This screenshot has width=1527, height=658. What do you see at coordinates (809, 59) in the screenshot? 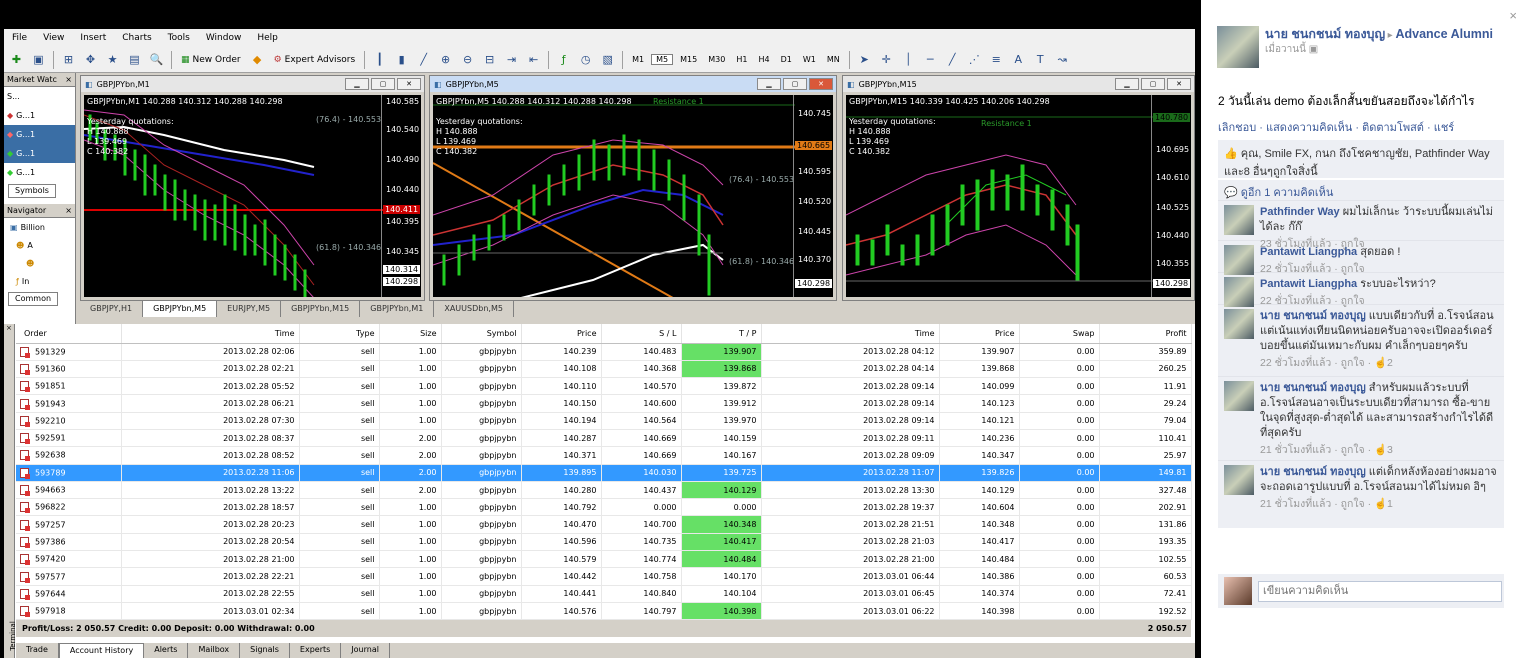
I see `timeframe-w1: W1` at bounding box center [809, 59].